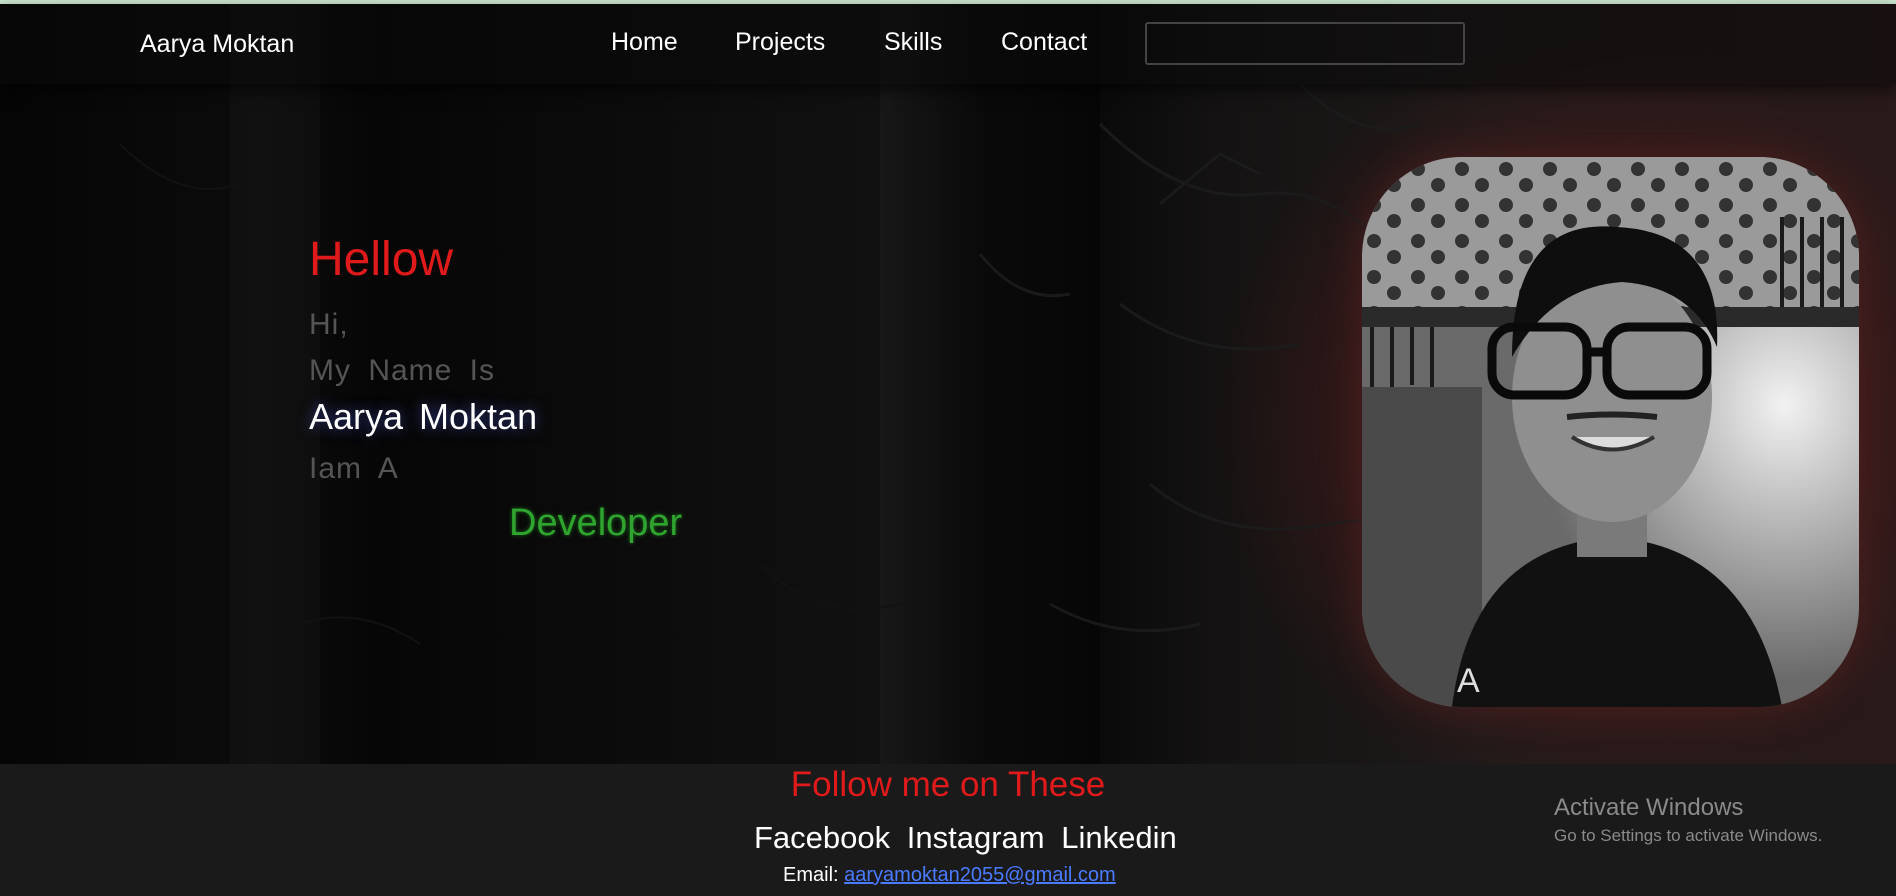 The width and height of the screenshot is (1896, 896). Describe the element at coordinates (381, 259) in the screenshot. I see `hero-greeting: Hellow` at that location.